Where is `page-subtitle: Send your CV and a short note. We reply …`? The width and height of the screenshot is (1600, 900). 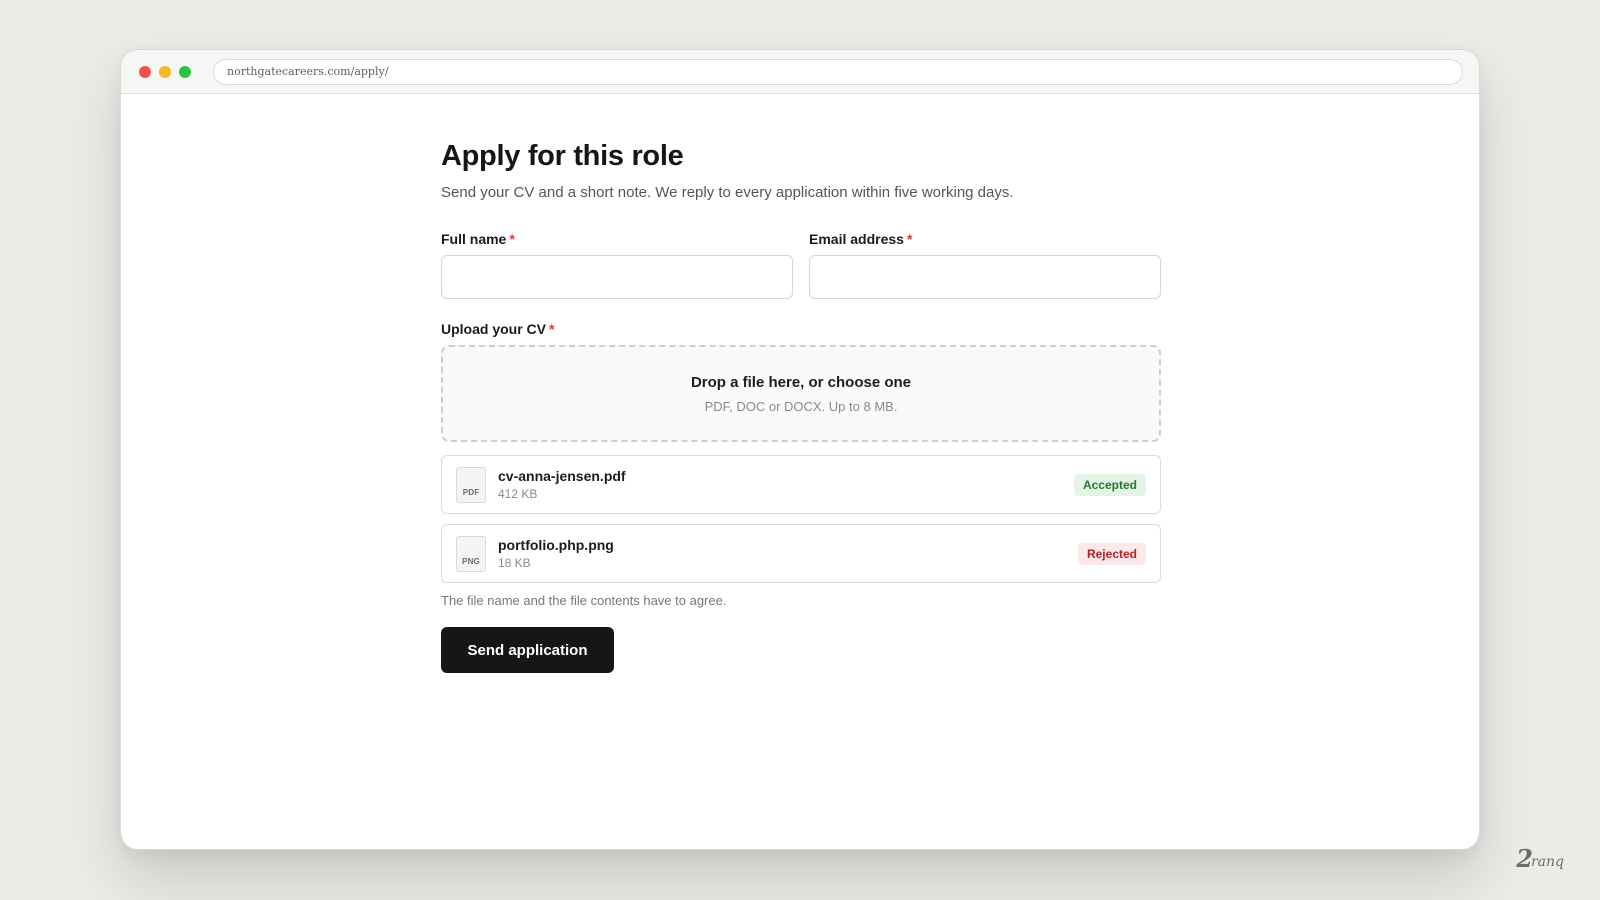 page-subtitle: Send your CV and a short note. We reply … is located at coordinates (727, 192).